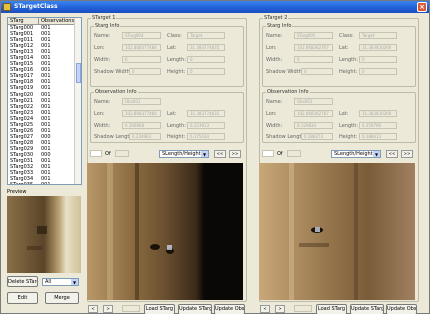 Image resolution: width=430 pixels, height=314 pixels. I want to click on obs-height-field: 0.175434, so click(206, 136).